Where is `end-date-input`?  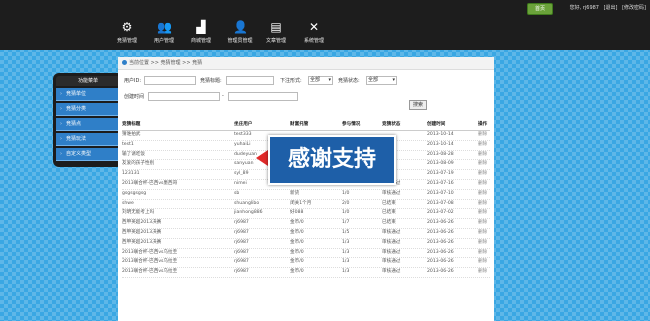 end-date-input is located at coordinates (263, 96).